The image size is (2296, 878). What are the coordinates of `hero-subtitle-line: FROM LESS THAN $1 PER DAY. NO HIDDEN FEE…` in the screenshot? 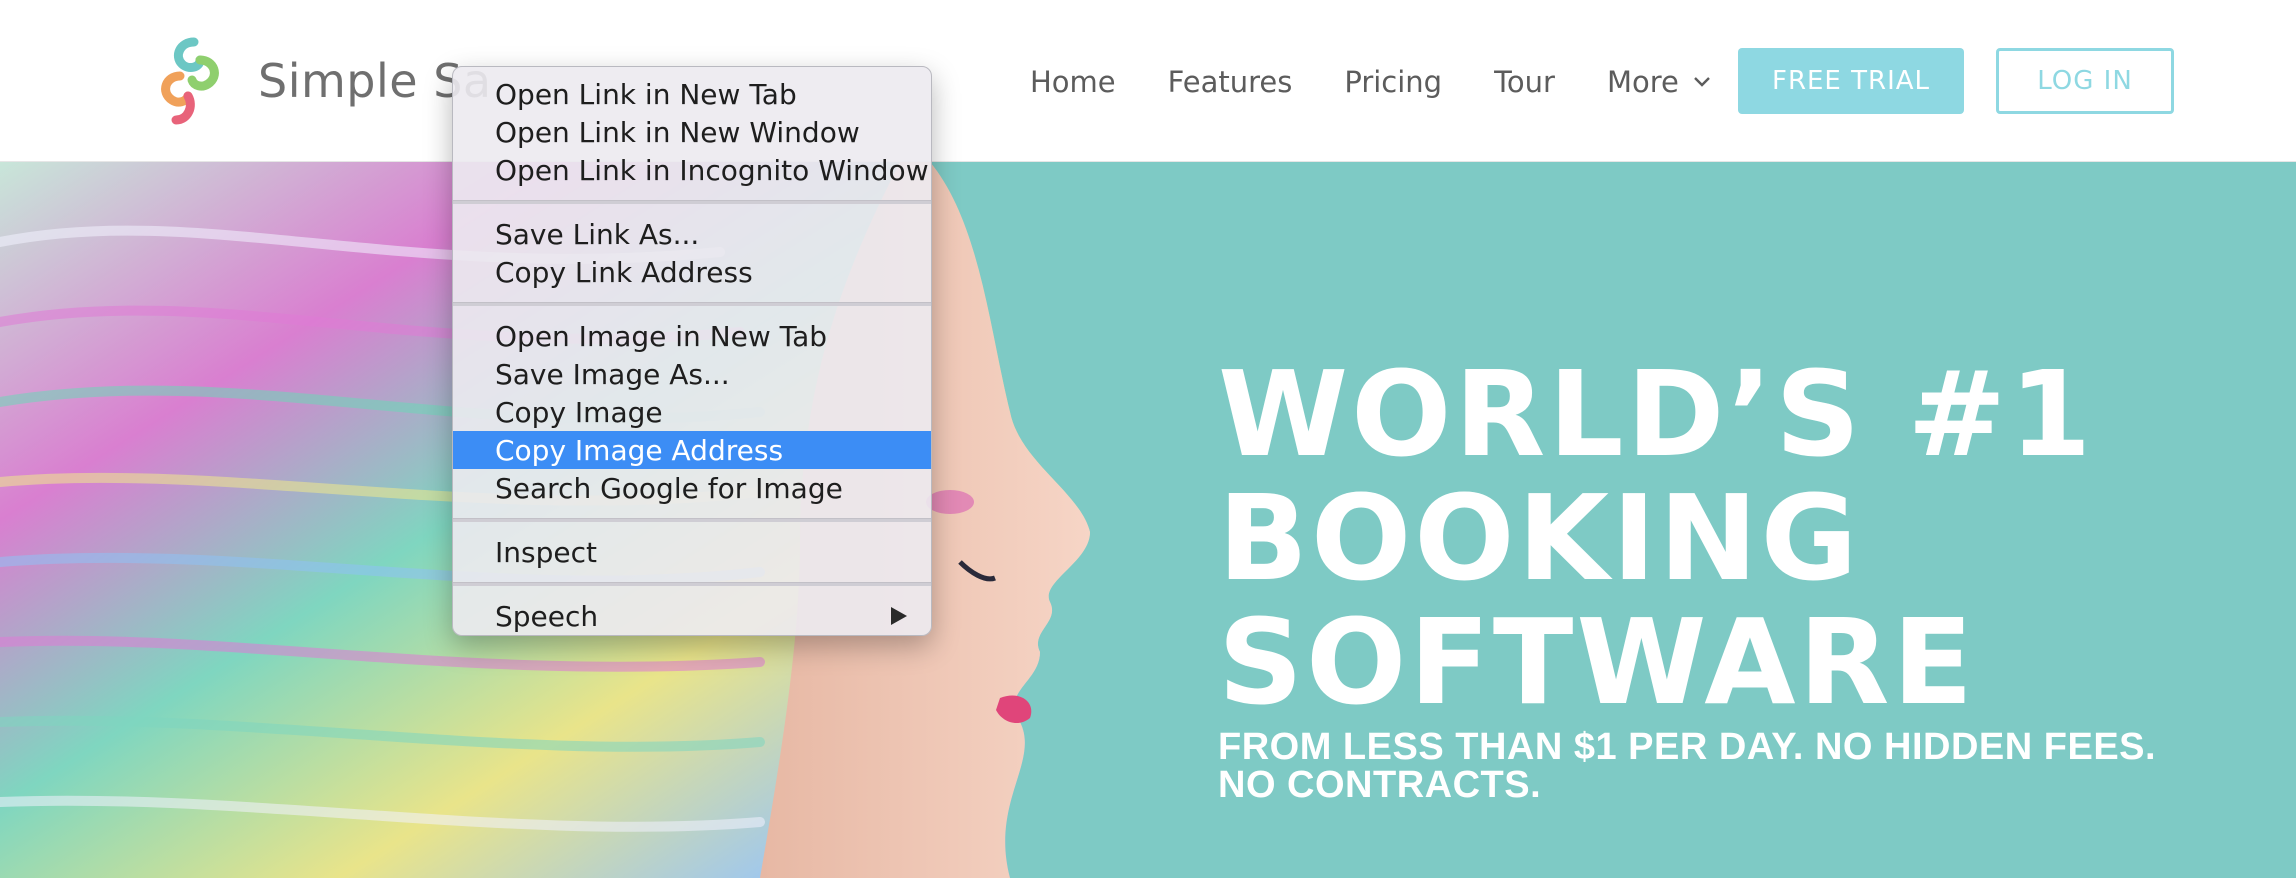 It's located at (1687, 747).